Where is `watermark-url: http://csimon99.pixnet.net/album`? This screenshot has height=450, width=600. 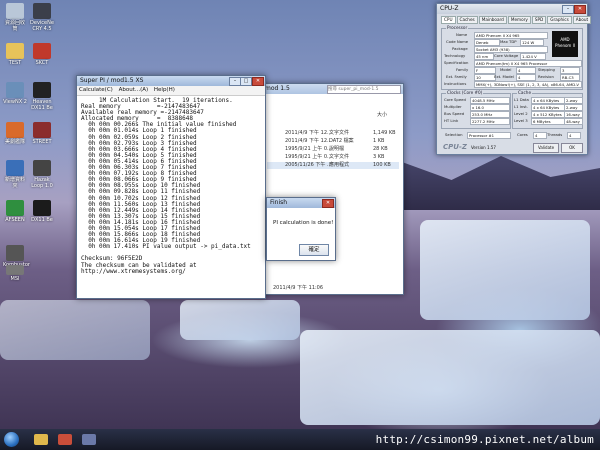
watermark-url: http://csimon99.pixnet.net/album is located at coordinates (484, 439).